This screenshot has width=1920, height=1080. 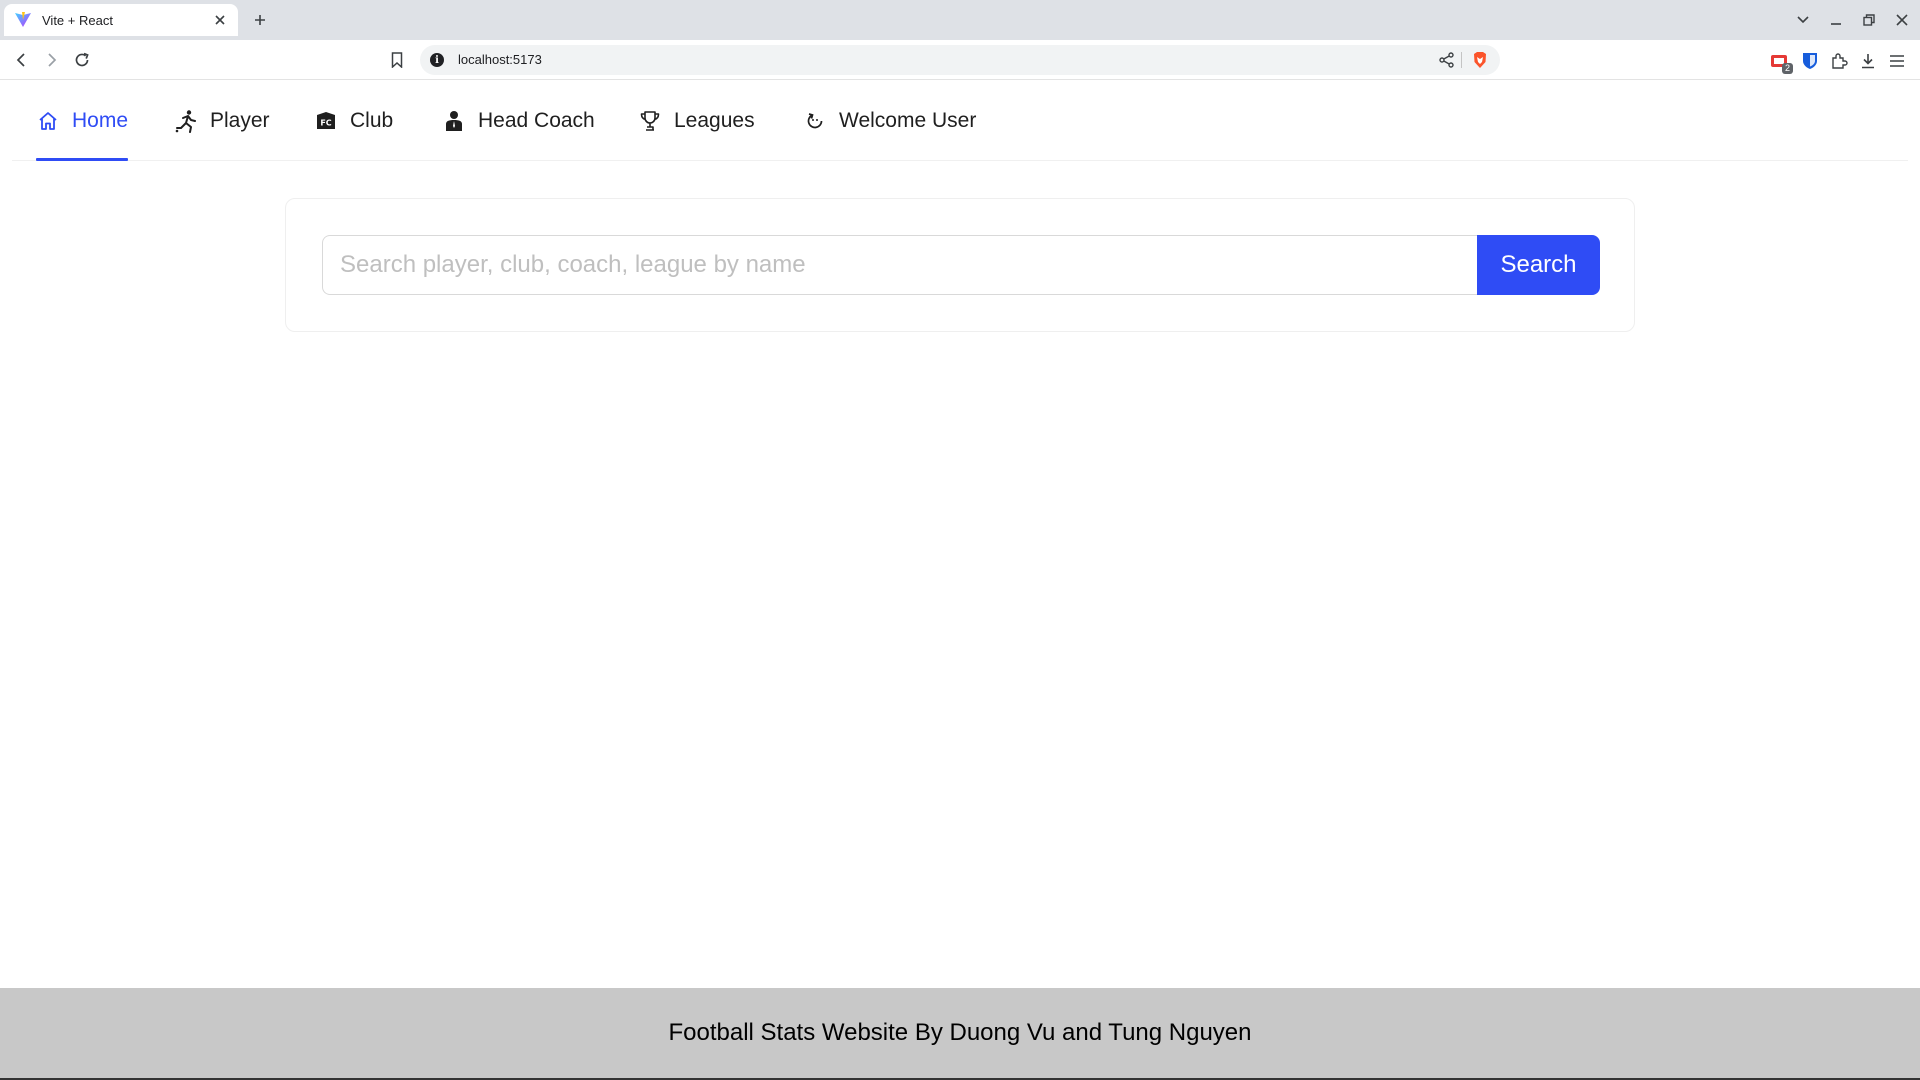 I want to click on minimize-icon, so click(x=1836, y=20).